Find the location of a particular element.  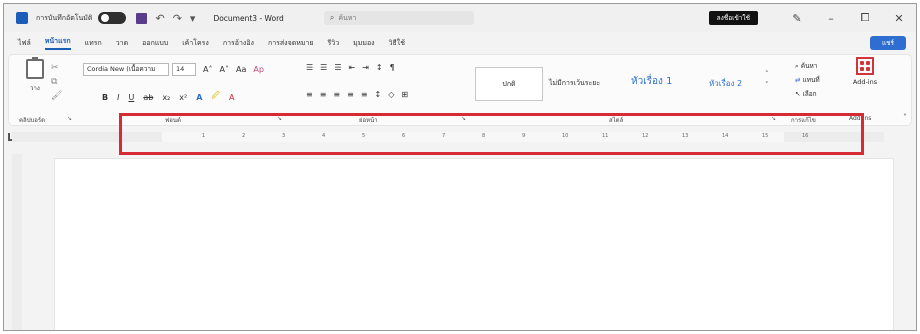

shading-icon: ◇ is located at coordinates (391, 94).